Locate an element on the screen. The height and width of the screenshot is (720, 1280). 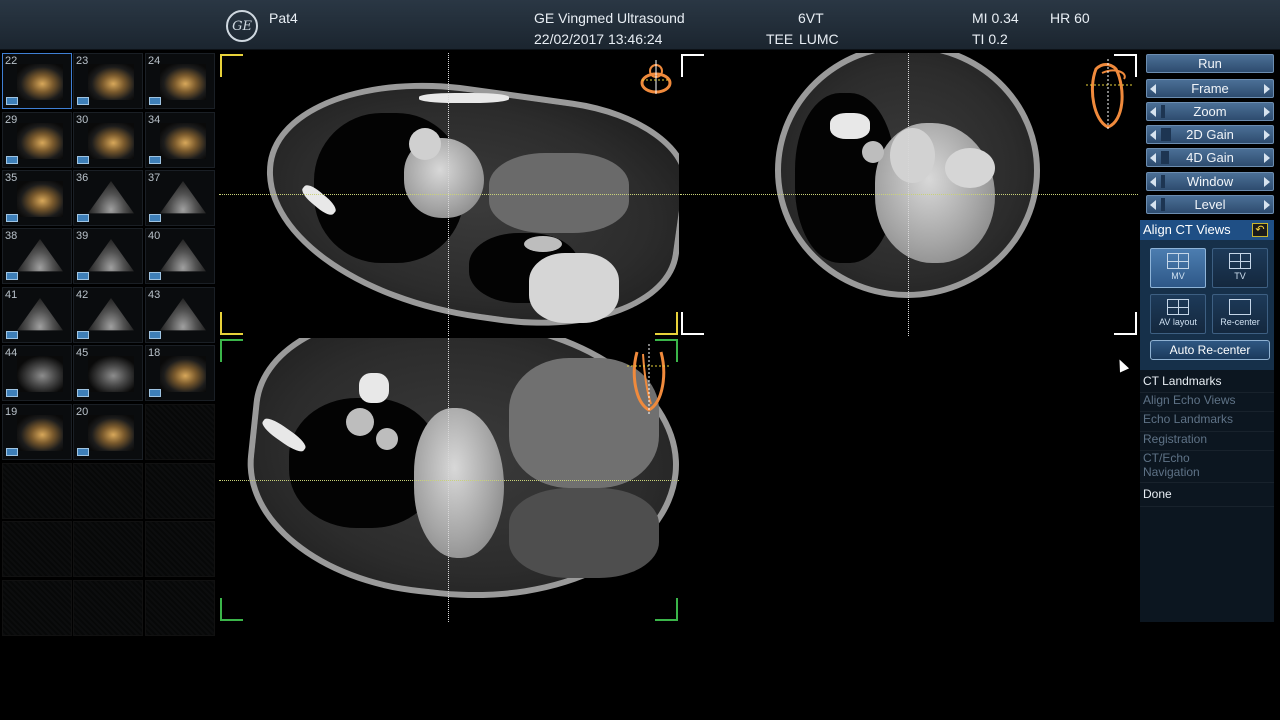
window-control: Window is located at coordinates (1210, 181).